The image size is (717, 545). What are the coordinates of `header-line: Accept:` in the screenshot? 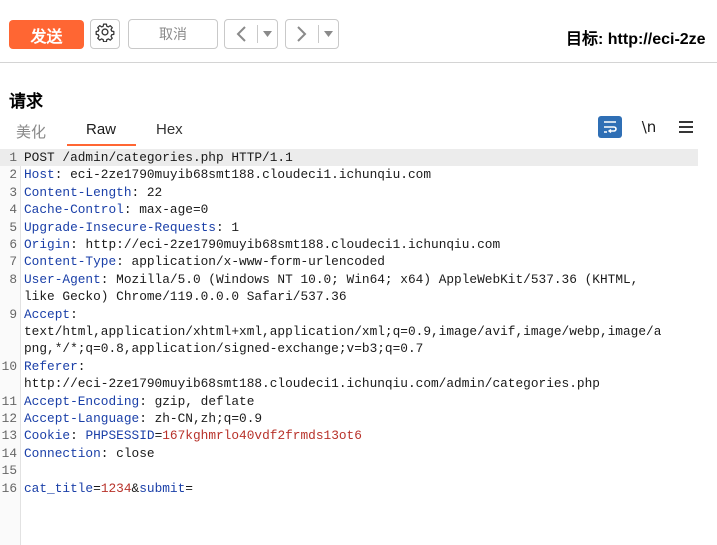 It's located at (51, 314).